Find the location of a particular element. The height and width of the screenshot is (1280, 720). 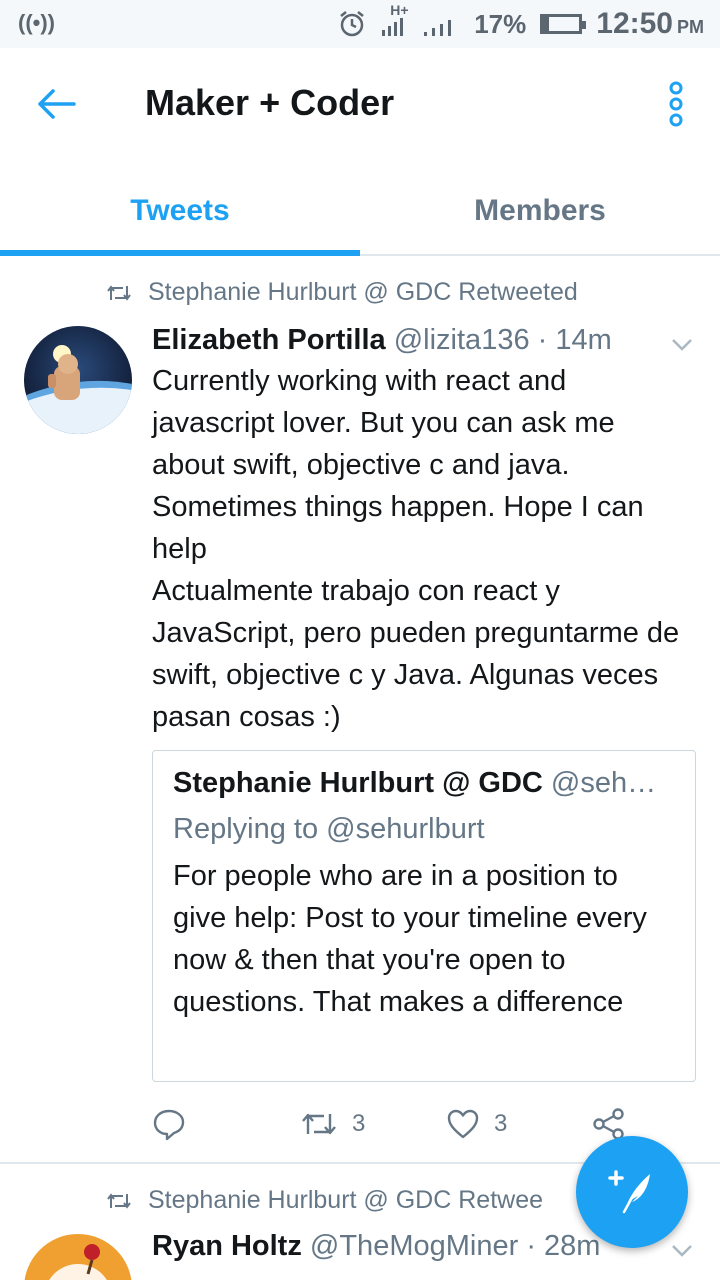

author-handle: @lizita136 is located at coordinates (462, 340).